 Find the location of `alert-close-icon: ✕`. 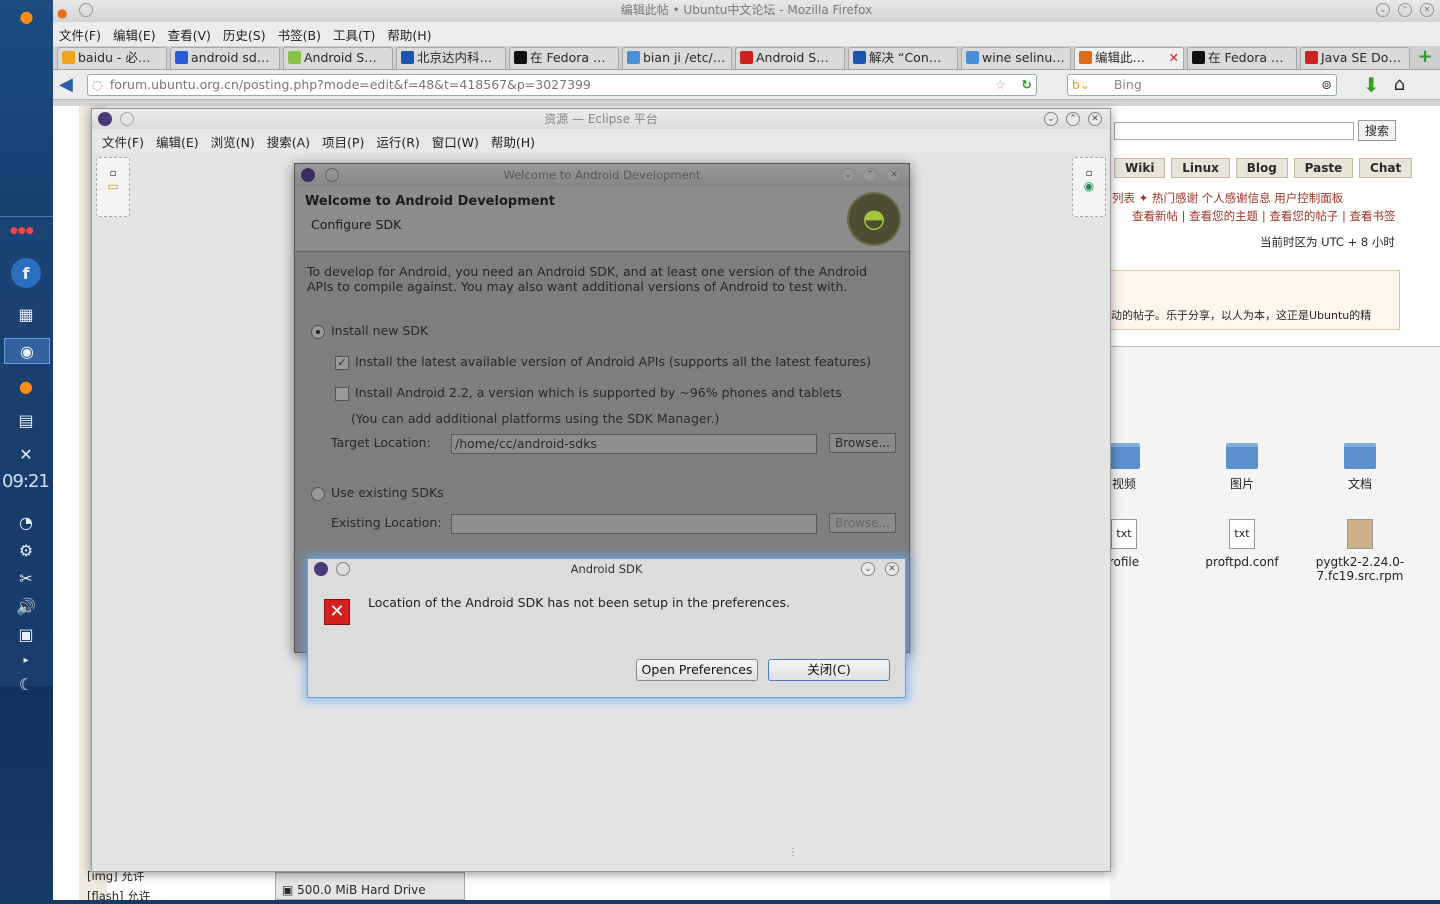

alert-close-icon: ✕ is located at coordinates (892, 569).